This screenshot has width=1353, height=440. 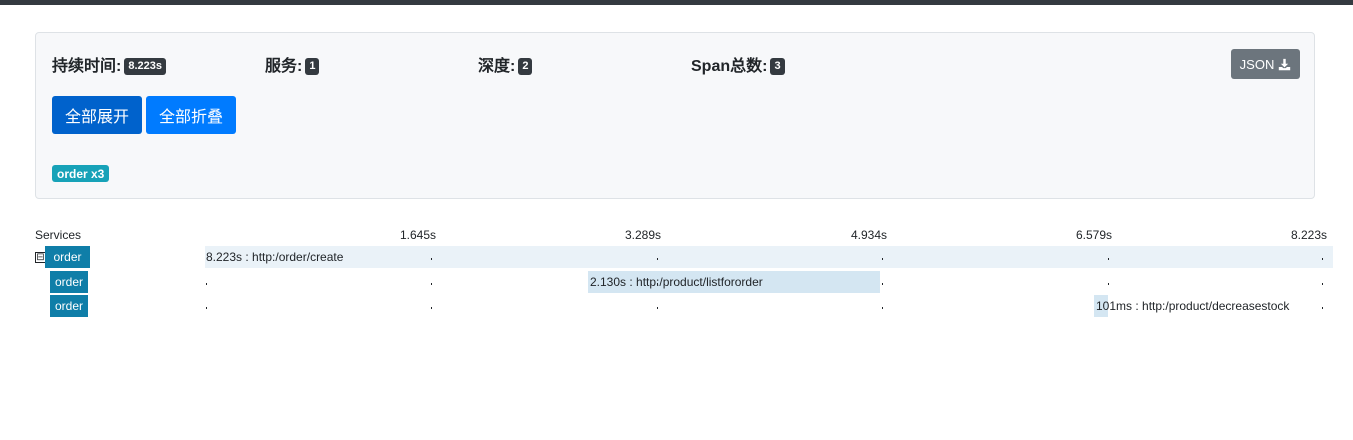 I want to click on service-count-badge: order x3, so click(x=81, y=173).